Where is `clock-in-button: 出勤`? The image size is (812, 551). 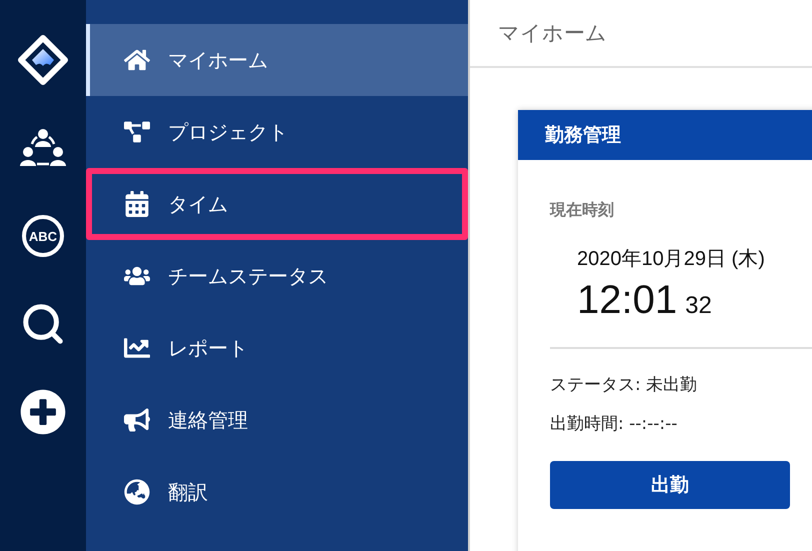
clock-in-button: 出勤 is located at coordinates (670, 485).